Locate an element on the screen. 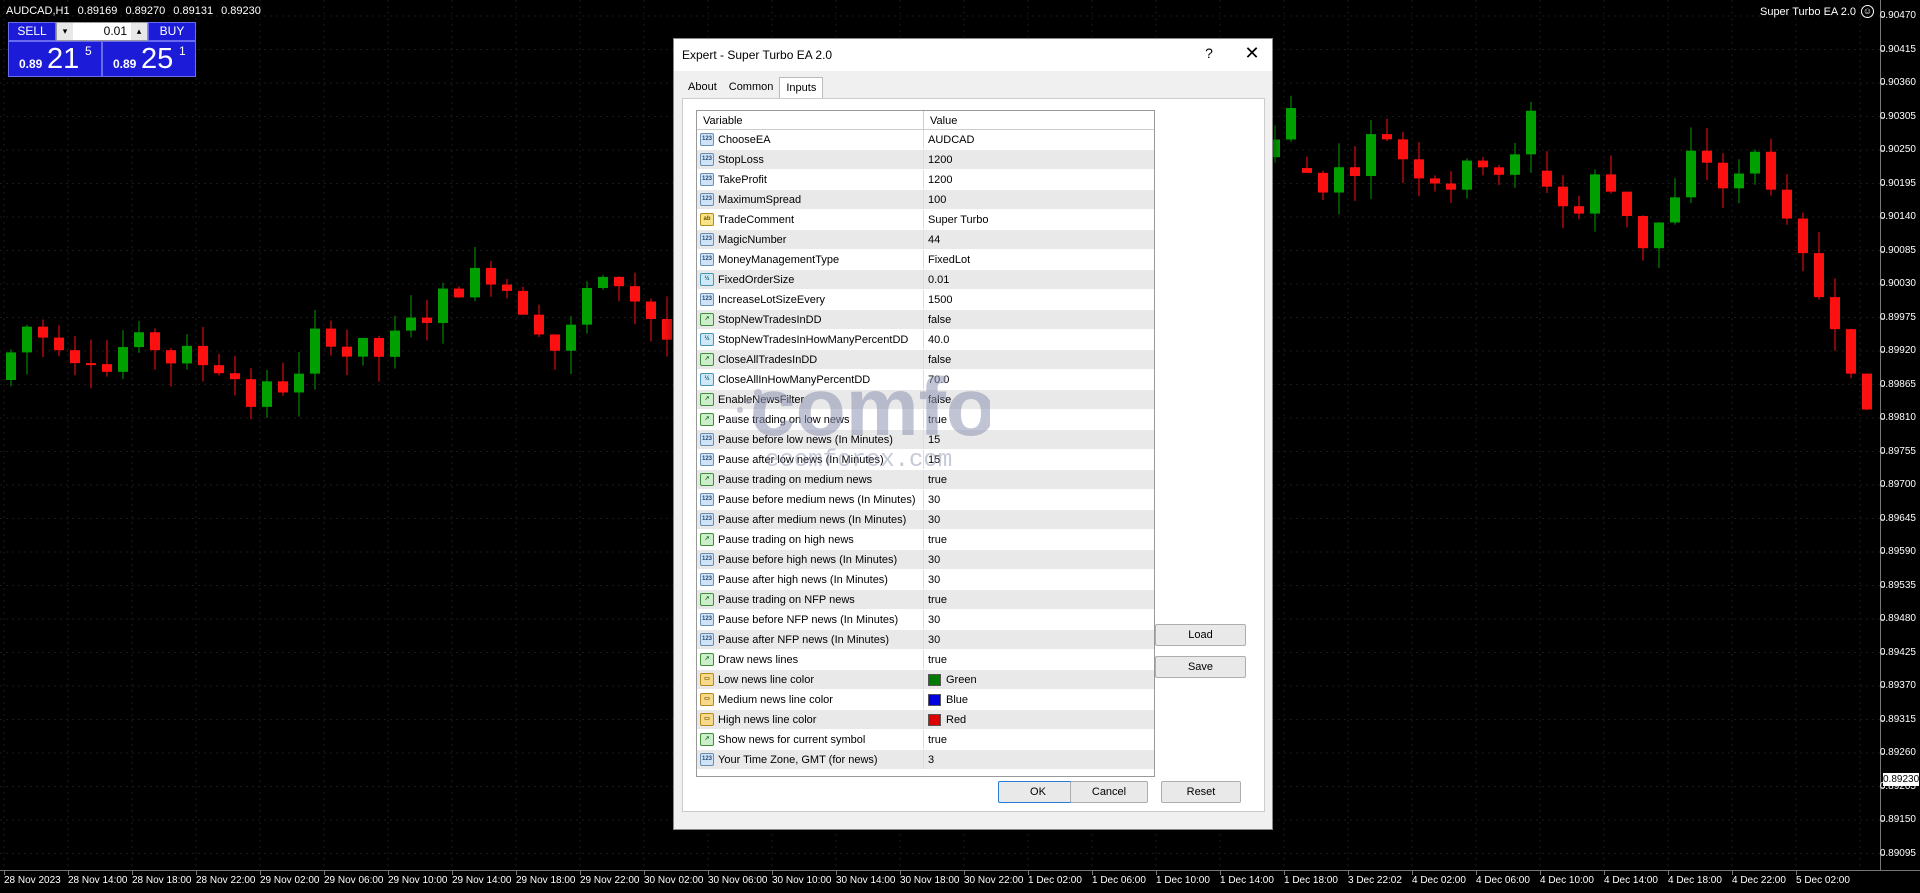  table-row: 123 MoneyManagementType FixedLot is located at coordinates (925, 260).